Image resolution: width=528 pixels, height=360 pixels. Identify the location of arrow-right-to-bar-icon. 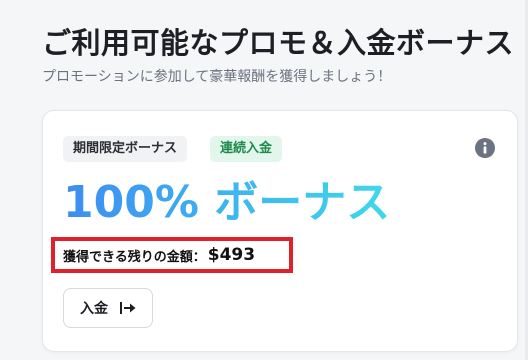
(128, 308).